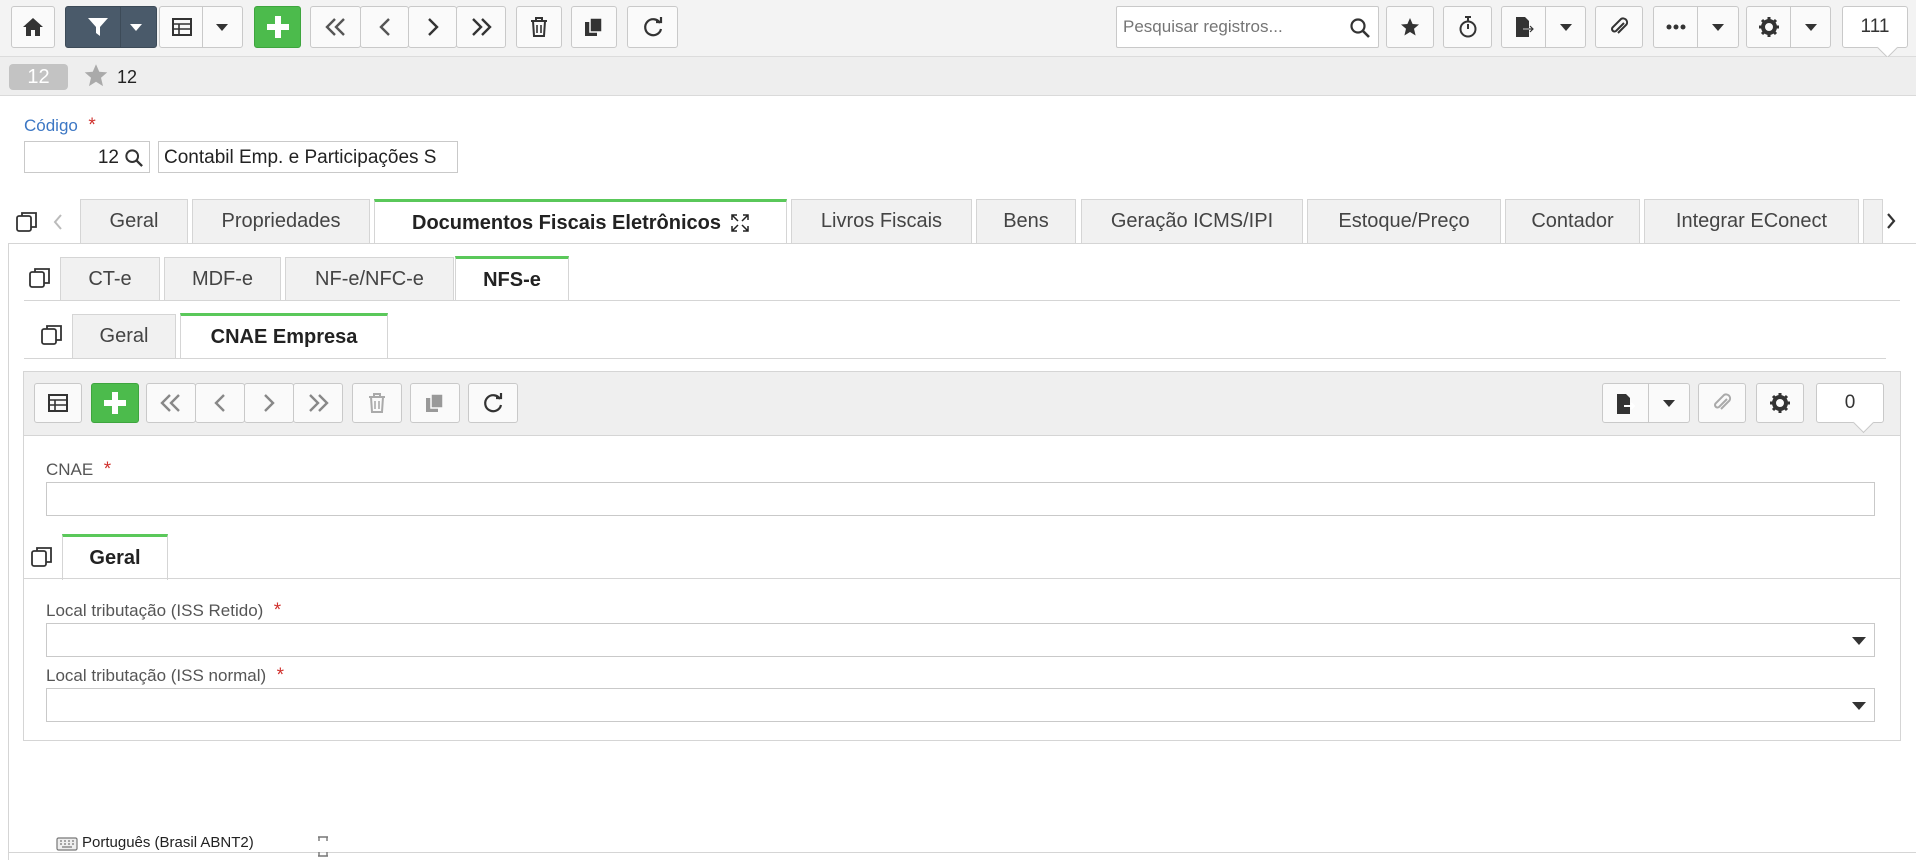 The height and width of the screenshot is (860, 1916). What do you see at coordinates (155, 842) in the screenshot?
I see `keyboard-layout-indicator: Português (Brasil ABNT2)` at bounding box center [155, 842].